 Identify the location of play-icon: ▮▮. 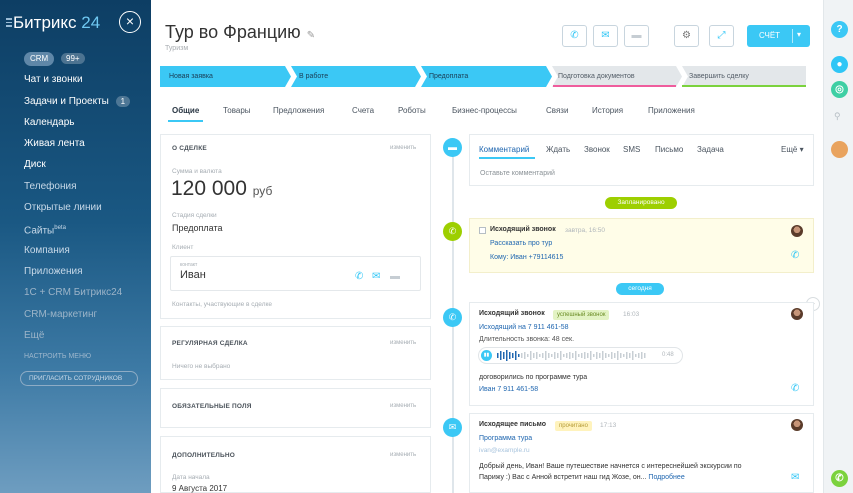
(486, 355).